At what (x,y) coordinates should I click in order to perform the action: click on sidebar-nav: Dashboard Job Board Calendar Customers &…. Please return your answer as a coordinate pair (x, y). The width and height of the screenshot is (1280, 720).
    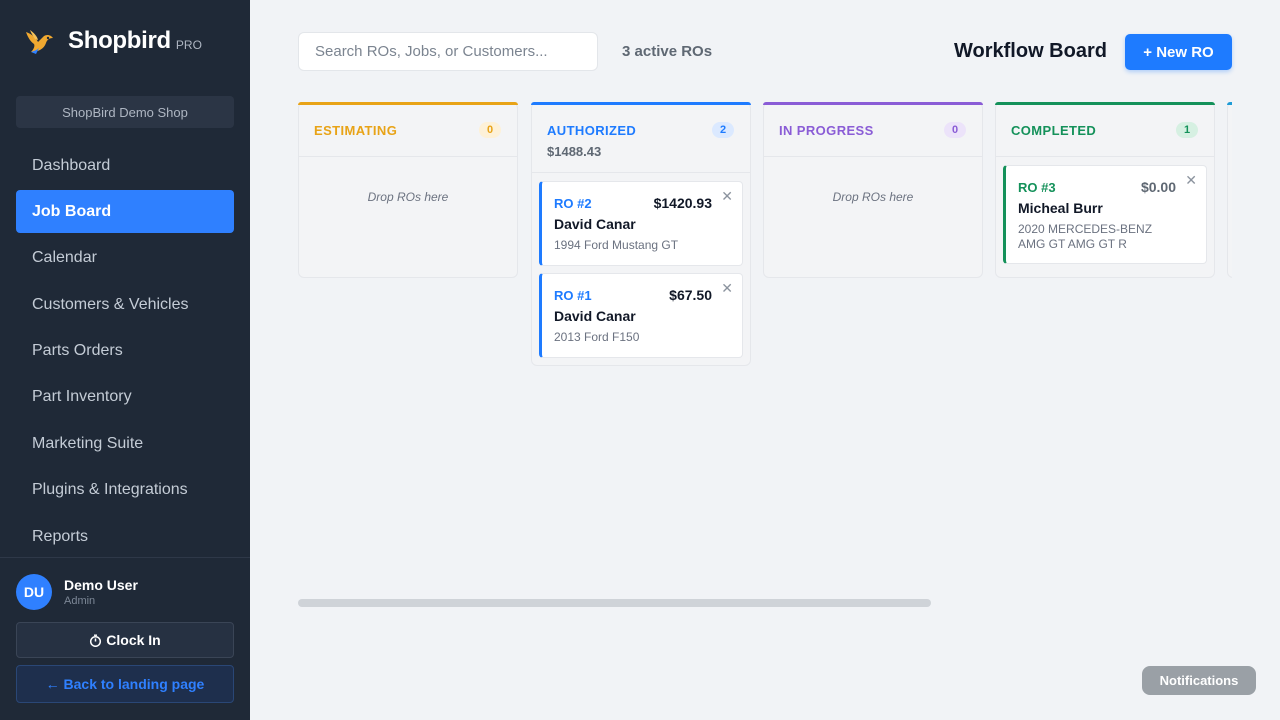
    Looking at the image, I should click on (125, 353).